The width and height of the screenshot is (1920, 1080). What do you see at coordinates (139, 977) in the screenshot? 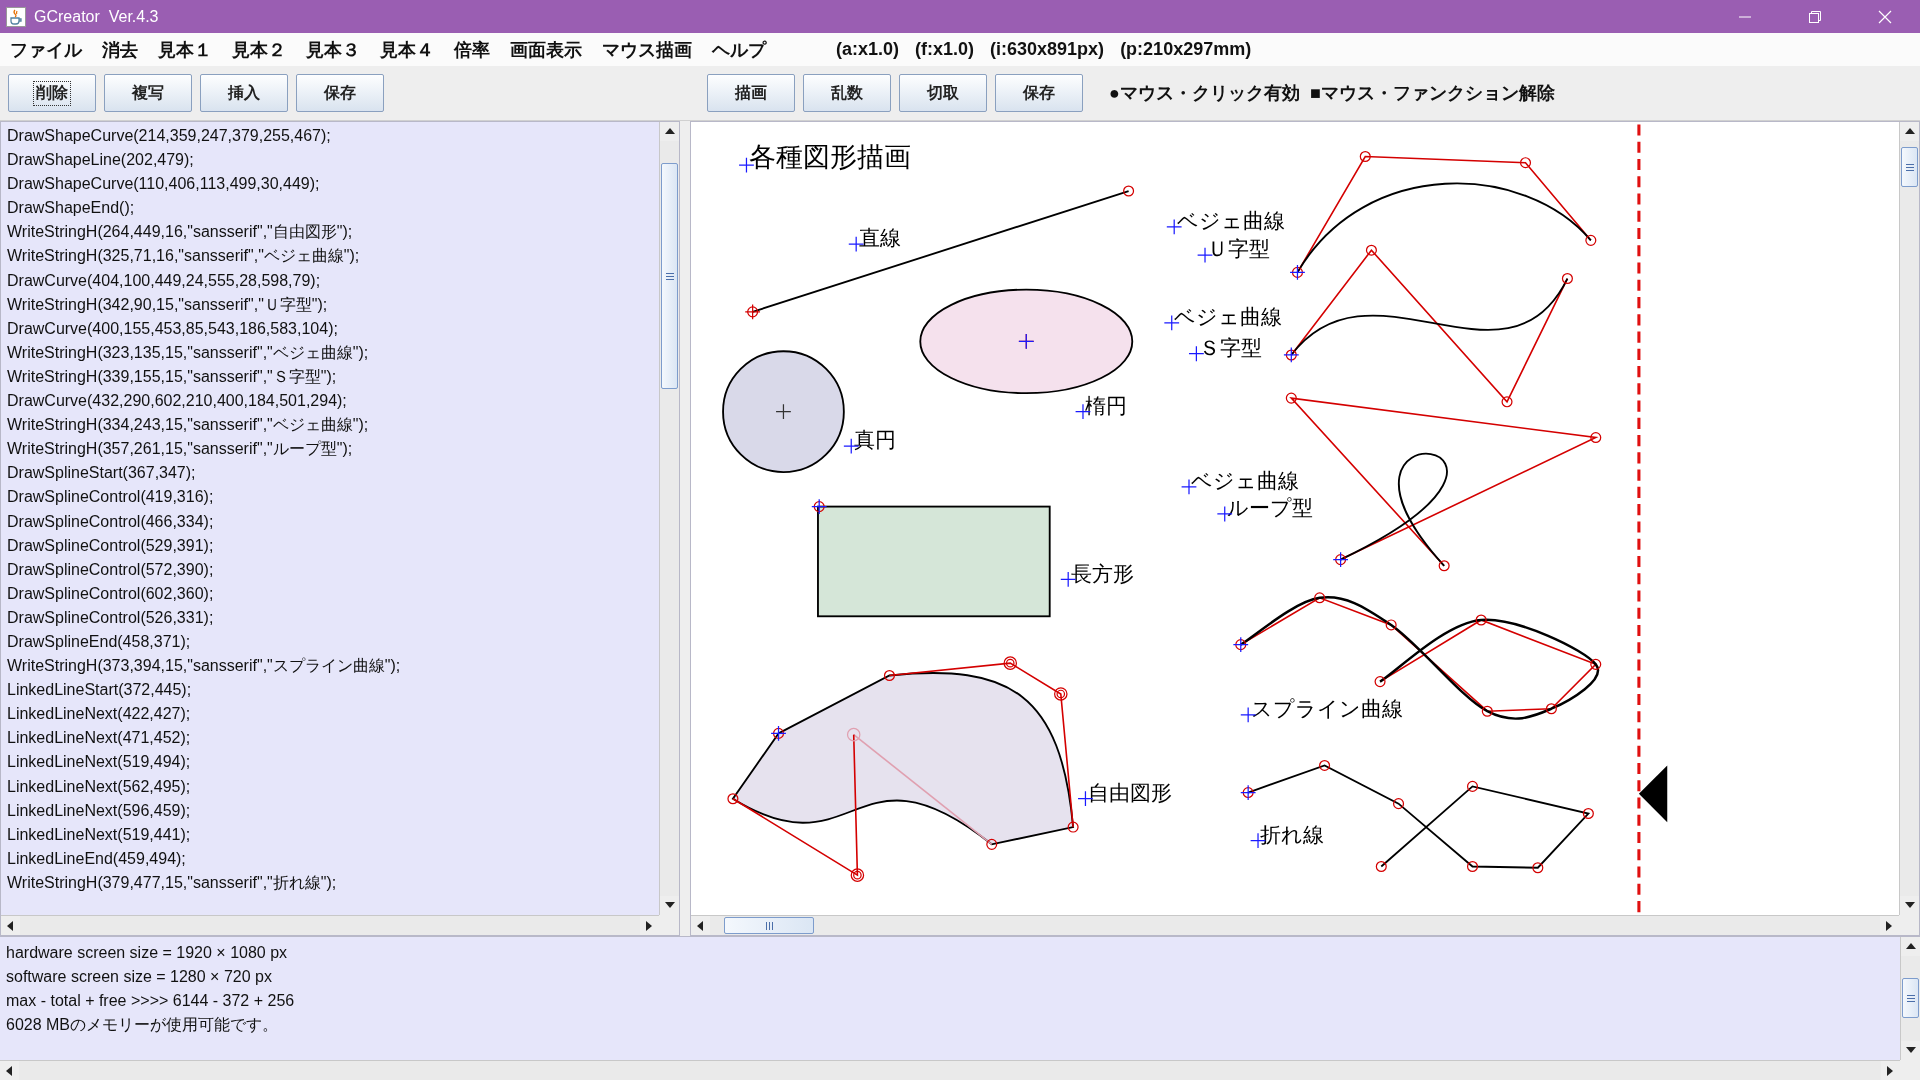
I see `console-line: software screen size = 1280 × 720 px` at bounding box center [139, 977].